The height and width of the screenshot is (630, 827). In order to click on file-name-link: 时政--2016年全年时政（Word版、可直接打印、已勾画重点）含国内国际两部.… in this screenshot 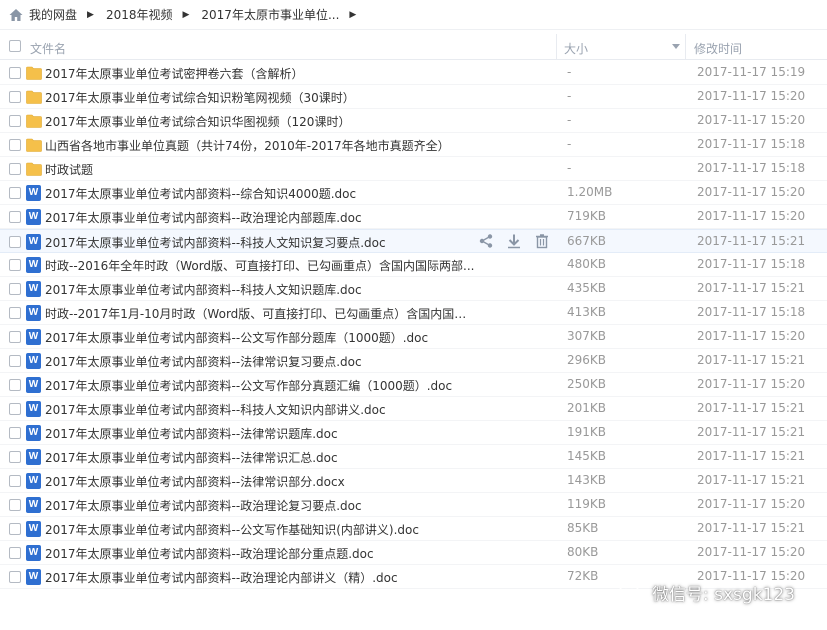, I will do `click(260, 265)`.